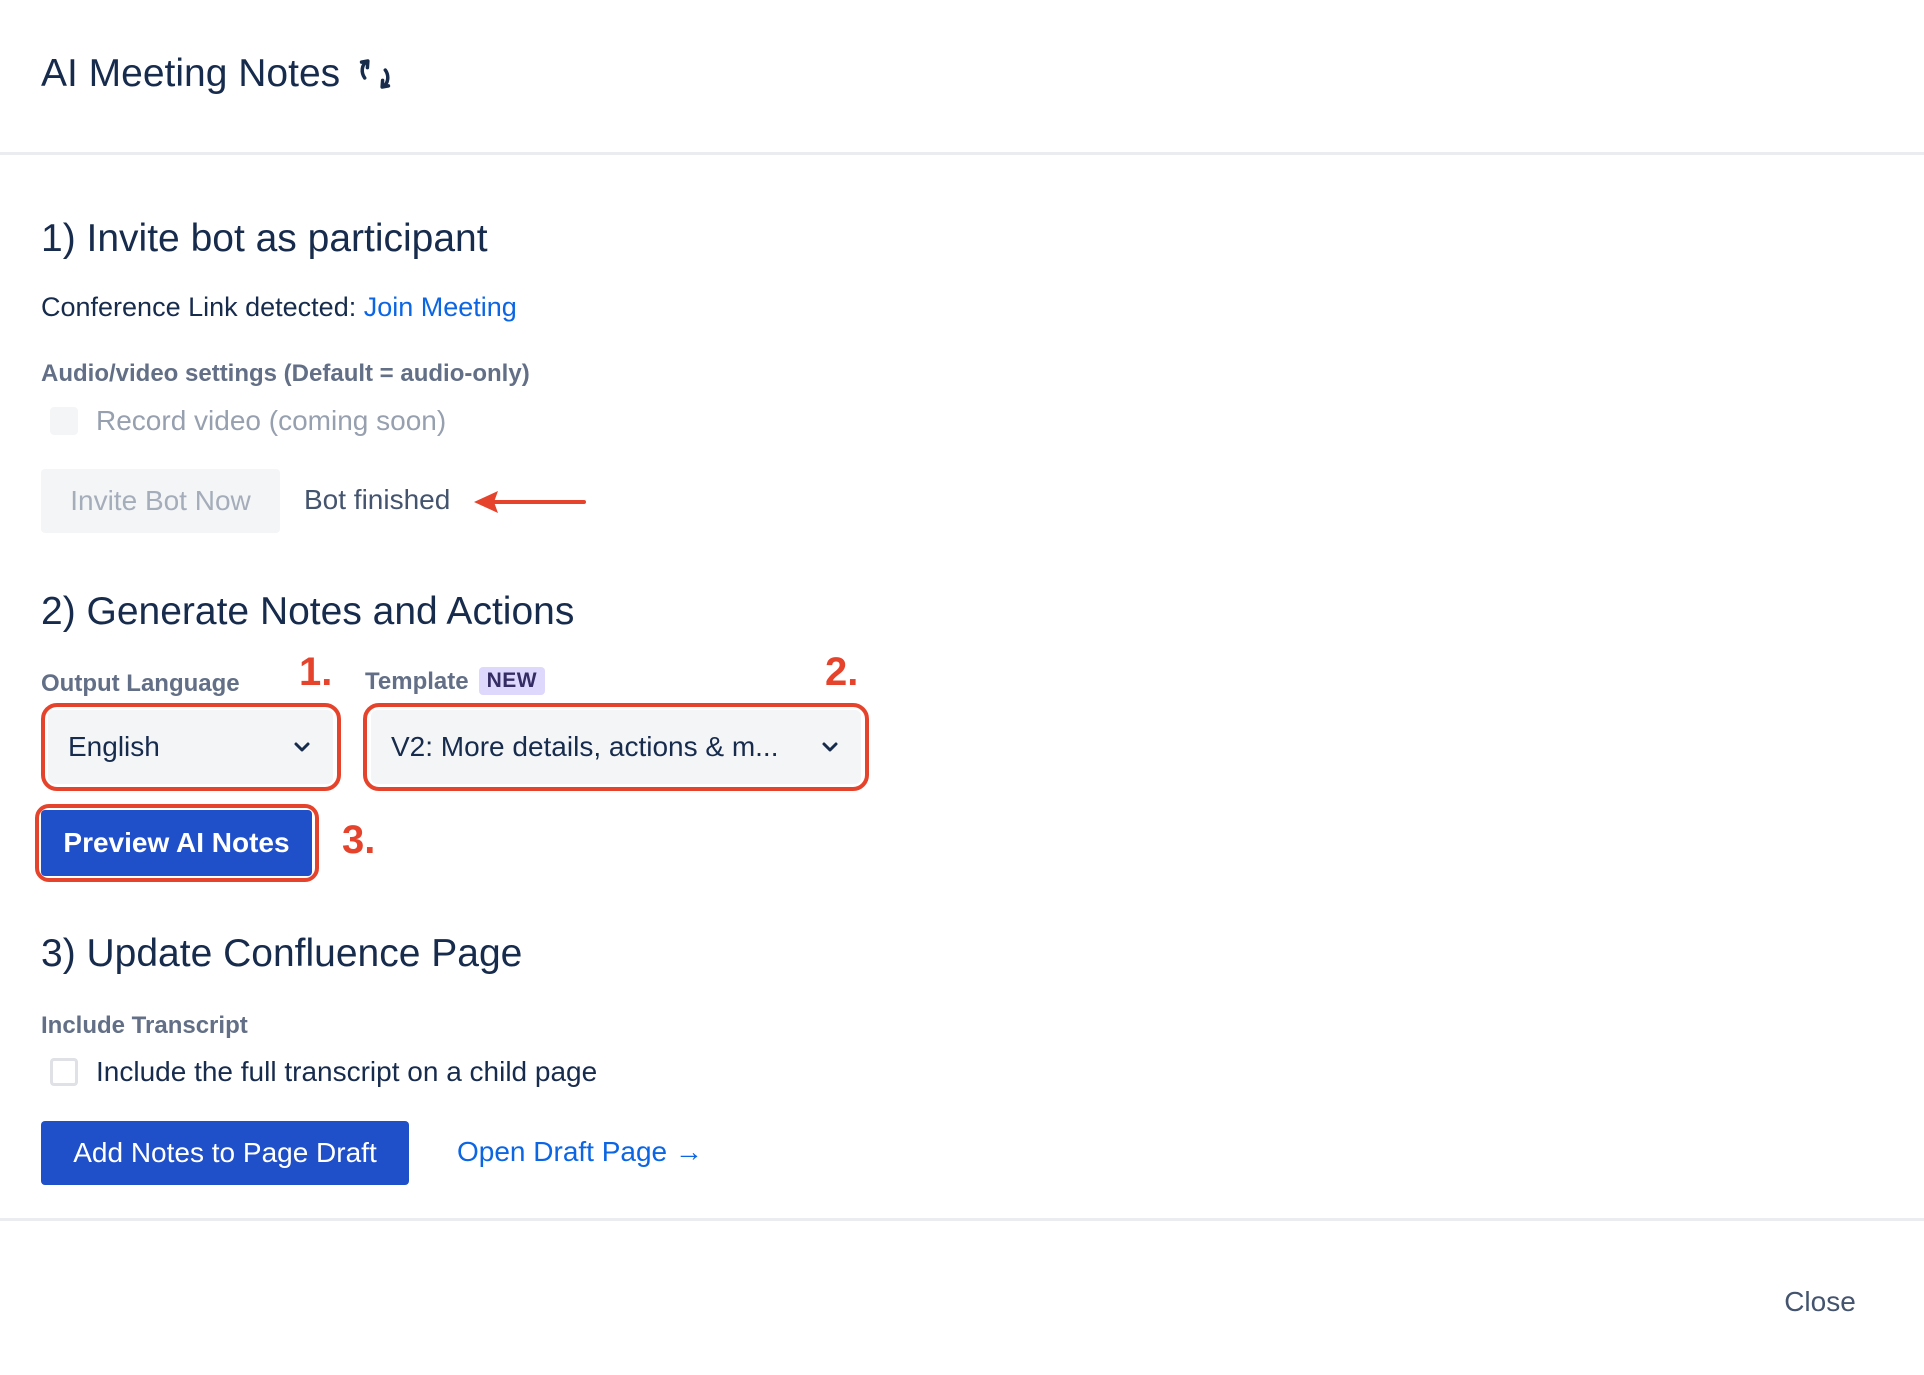 Image resolution: width=1924 pixels, height=1375 pixels. What do you see at coordinates (377, 499) in the screenshot?
I see `bot-status: Bot finished` at bounding box center [377, 499].